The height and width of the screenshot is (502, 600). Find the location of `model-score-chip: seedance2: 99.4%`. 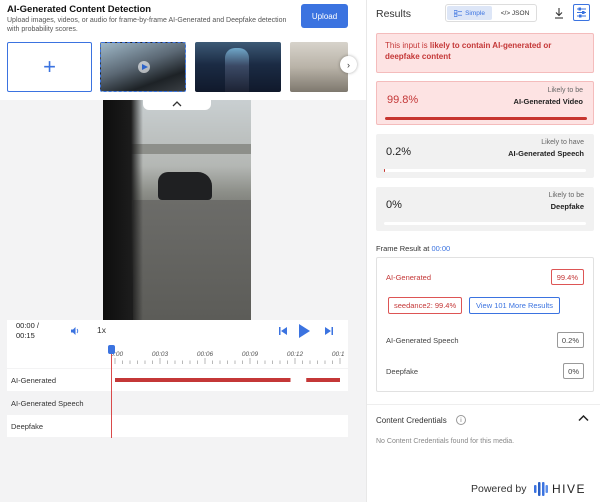

model-score-chip: seedance2: 99.4% is located at coordinates (425, 305).